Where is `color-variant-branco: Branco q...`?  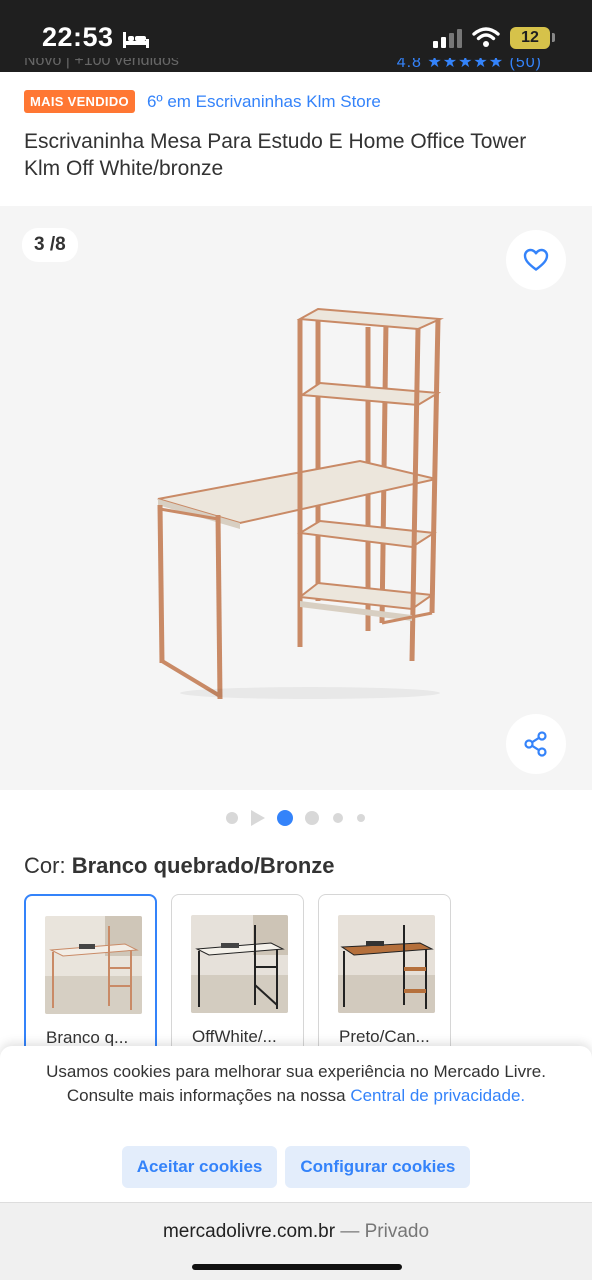 color-variant-branco: Branco q... is located at coordinates (90, 974).